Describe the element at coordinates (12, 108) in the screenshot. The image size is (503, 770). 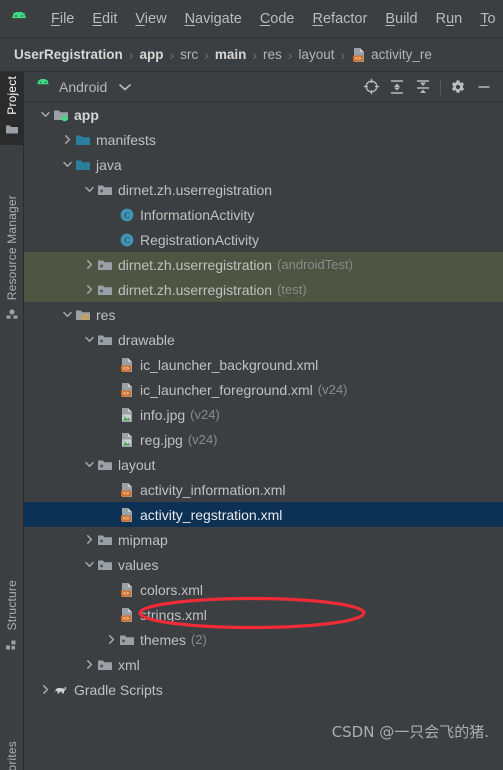
I see `rail-tab-project: Project` at that location.